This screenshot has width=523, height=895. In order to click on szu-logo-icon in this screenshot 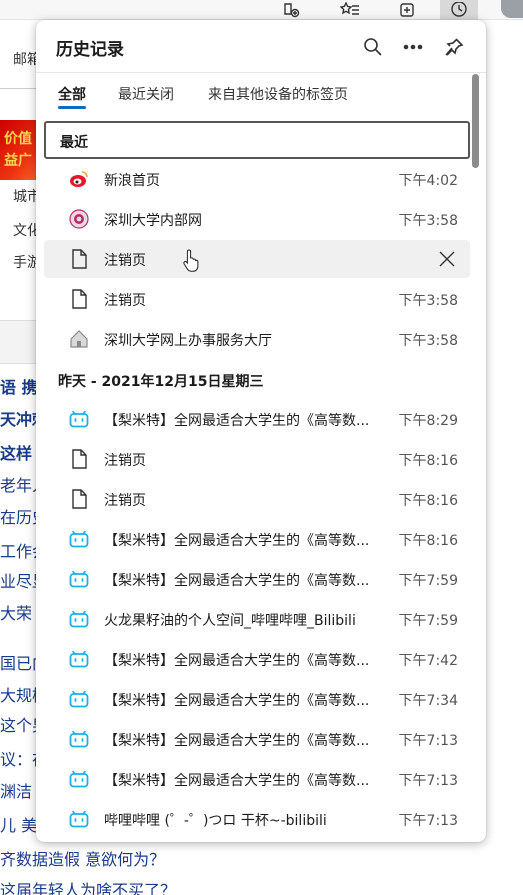, I will do `click(79, 219)`.